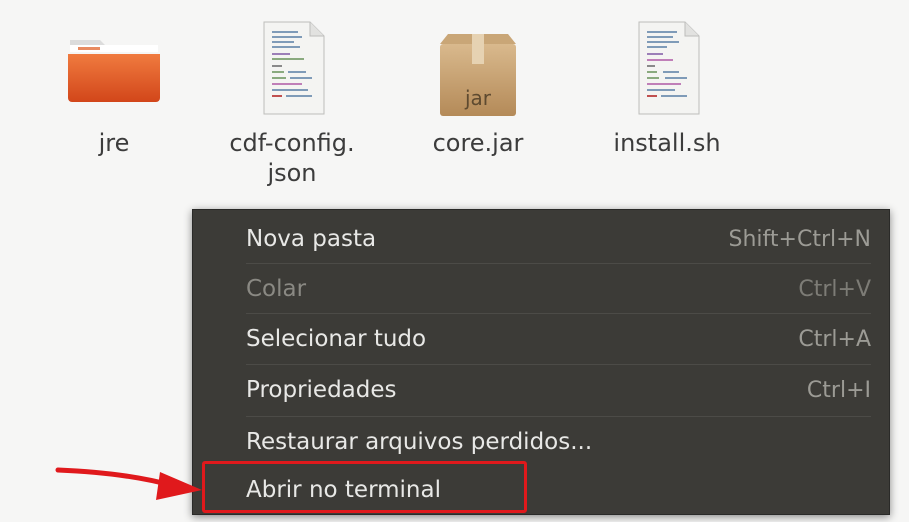 This screenshot has width=909, height=522. Describe the element at coordinates (478, 69) in the screenshot. I see `jar-package-icon: jar` at that location.